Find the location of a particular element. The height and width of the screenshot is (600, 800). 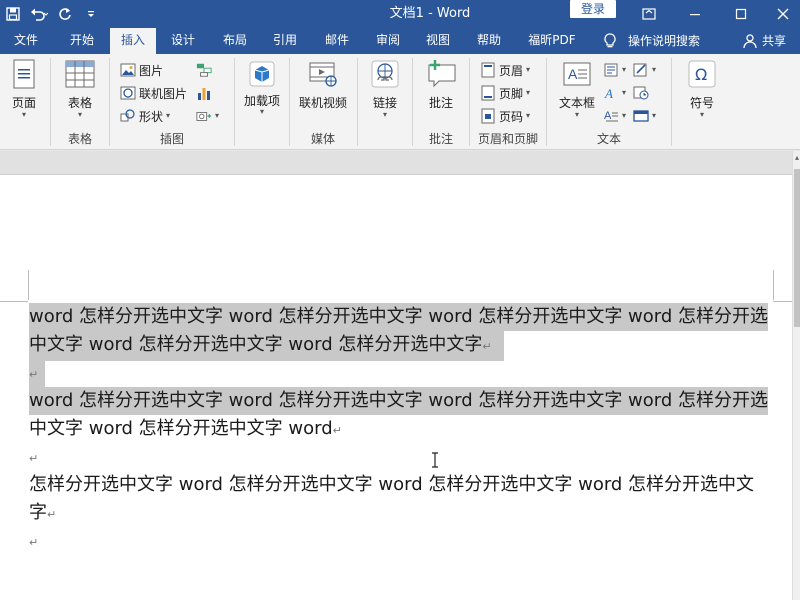

signature-line-button: ▾ is located at coordinates (644, 70).